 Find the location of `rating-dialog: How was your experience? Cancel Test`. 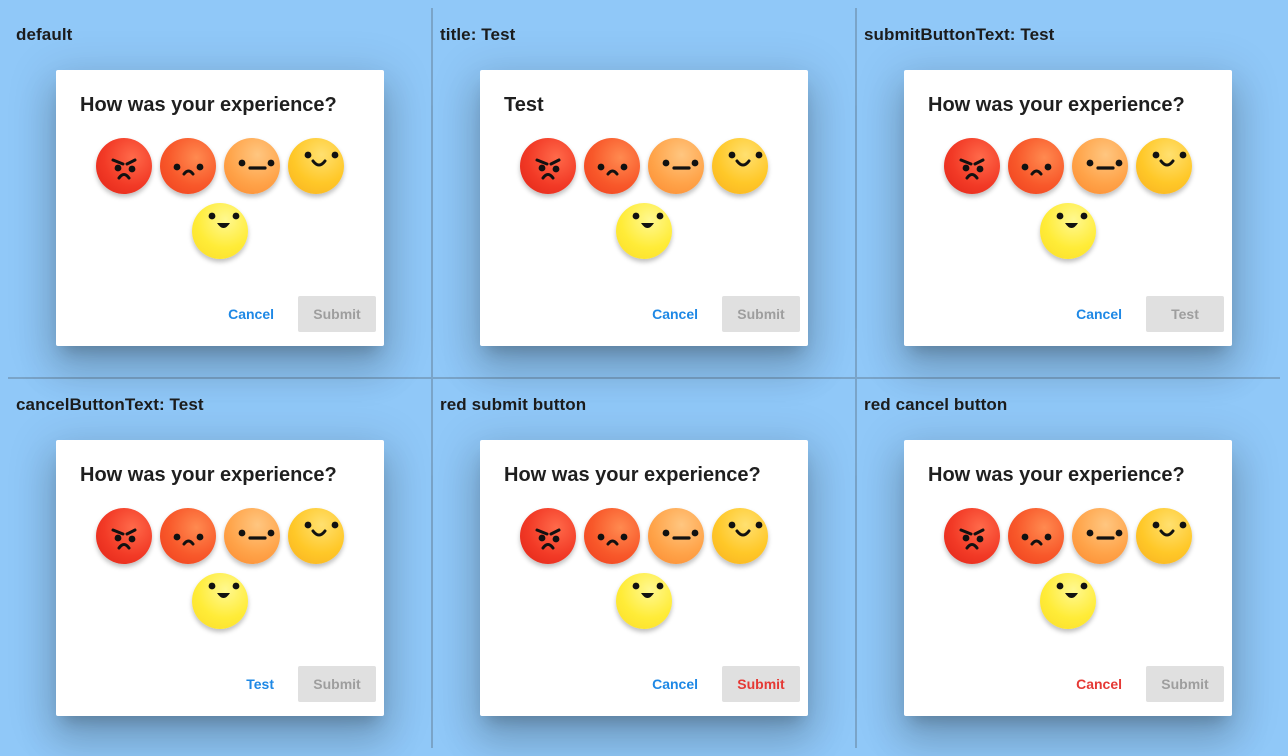

rating-dialog: How was your experience? Cancel Test is located at coordinates (1068, 208).